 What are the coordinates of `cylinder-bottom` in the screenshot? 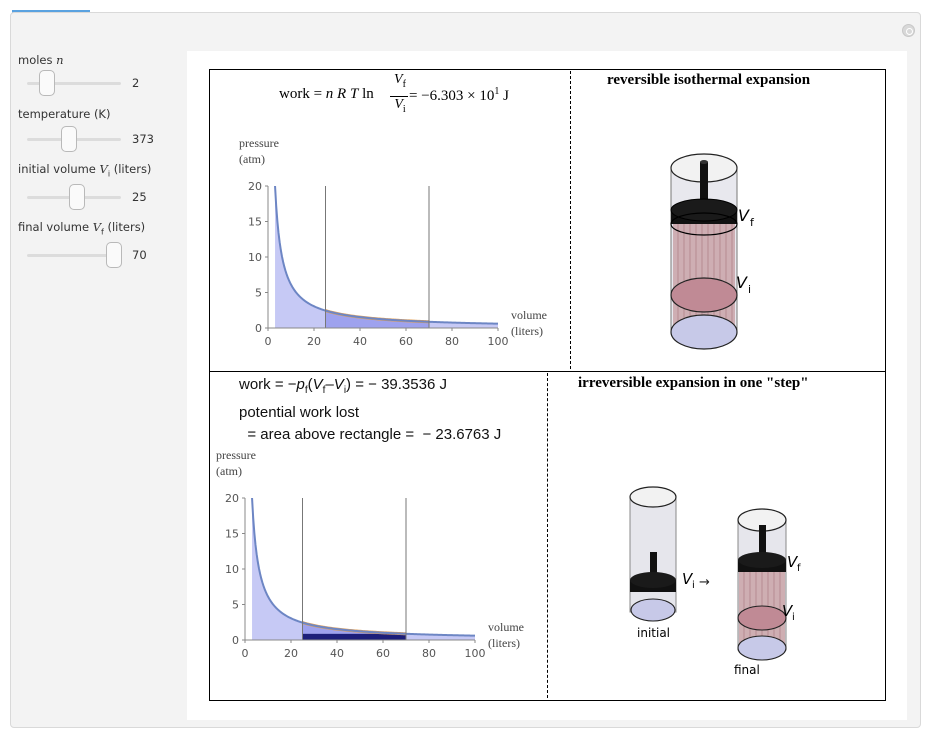 It's located at (704, 332).